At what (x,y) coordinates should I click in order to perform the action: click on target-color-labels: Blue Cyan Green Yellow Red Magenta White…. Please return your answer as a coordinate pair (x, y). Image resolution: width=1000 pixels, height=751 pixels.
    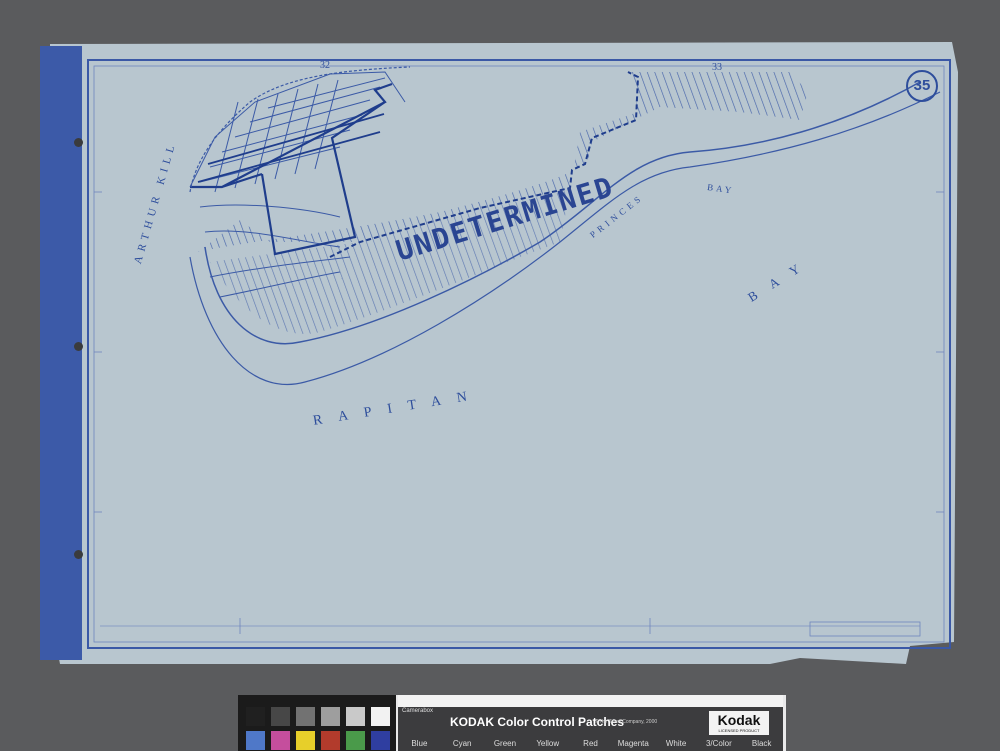
    Looking at the image, I should click on (590, 743).